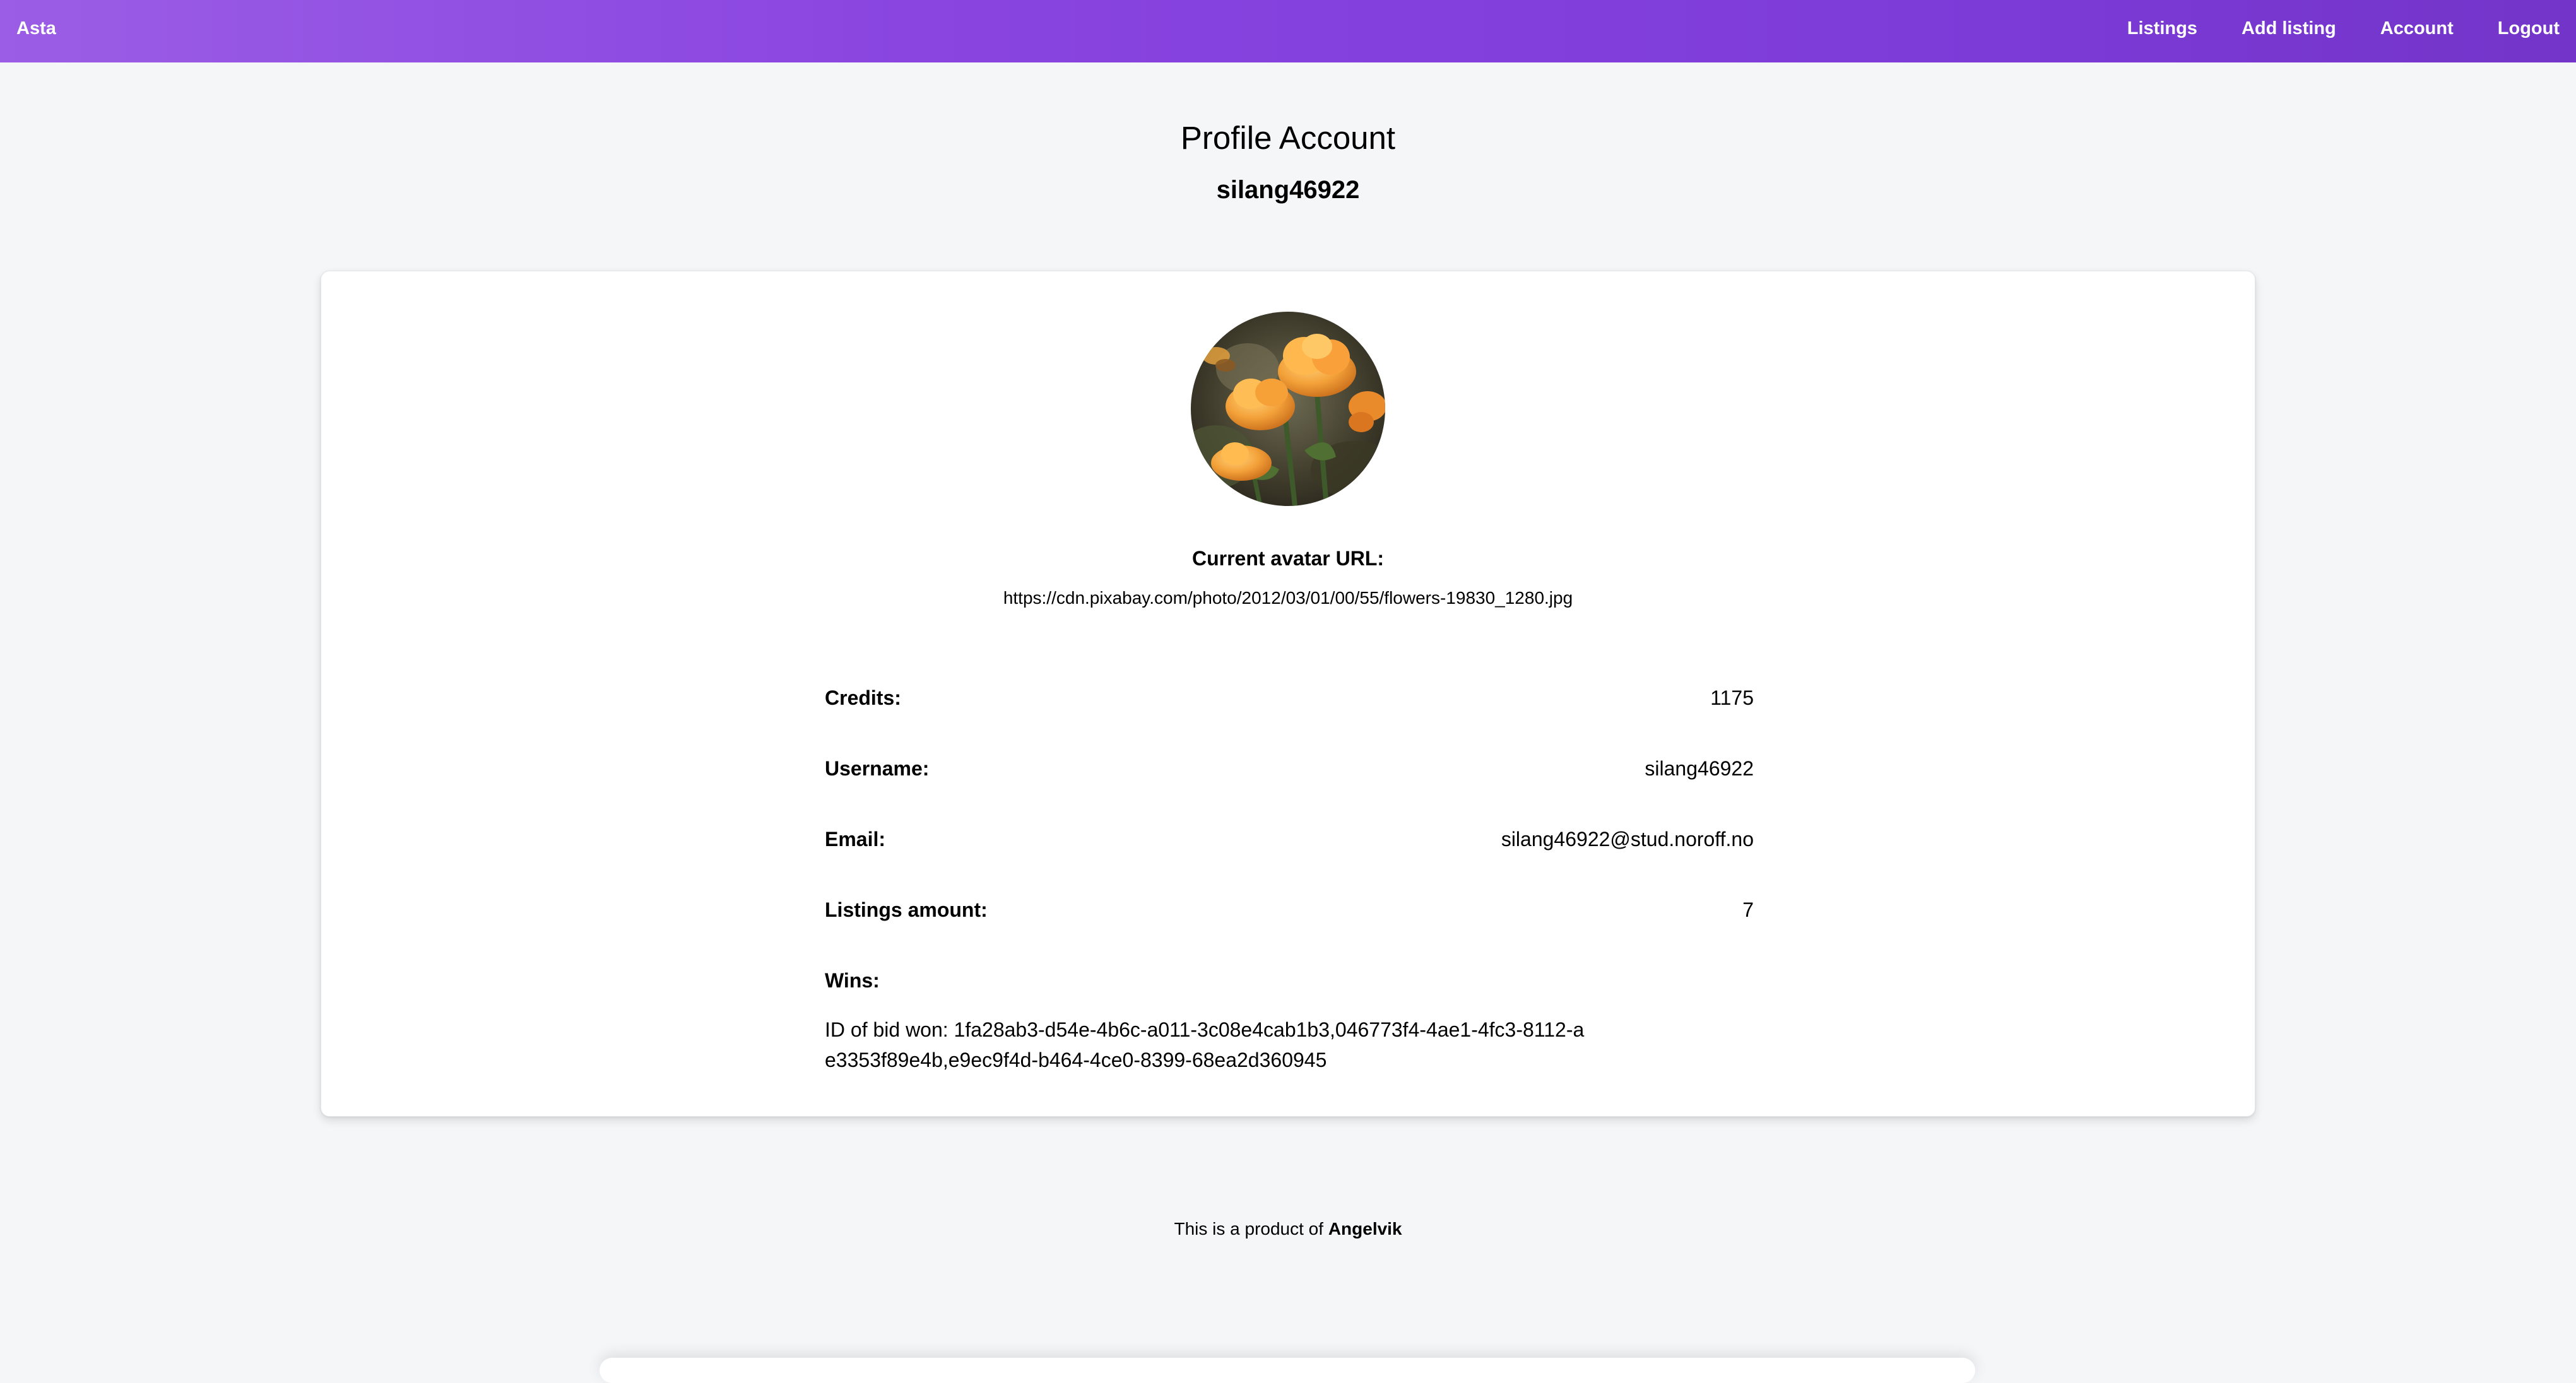 This screenshot has height=1383, width=2576. Describe the element at coordinates (1289, 910) in the screenshot. I see `detail-row-listings-amount: Listings amount: 7` at that location.